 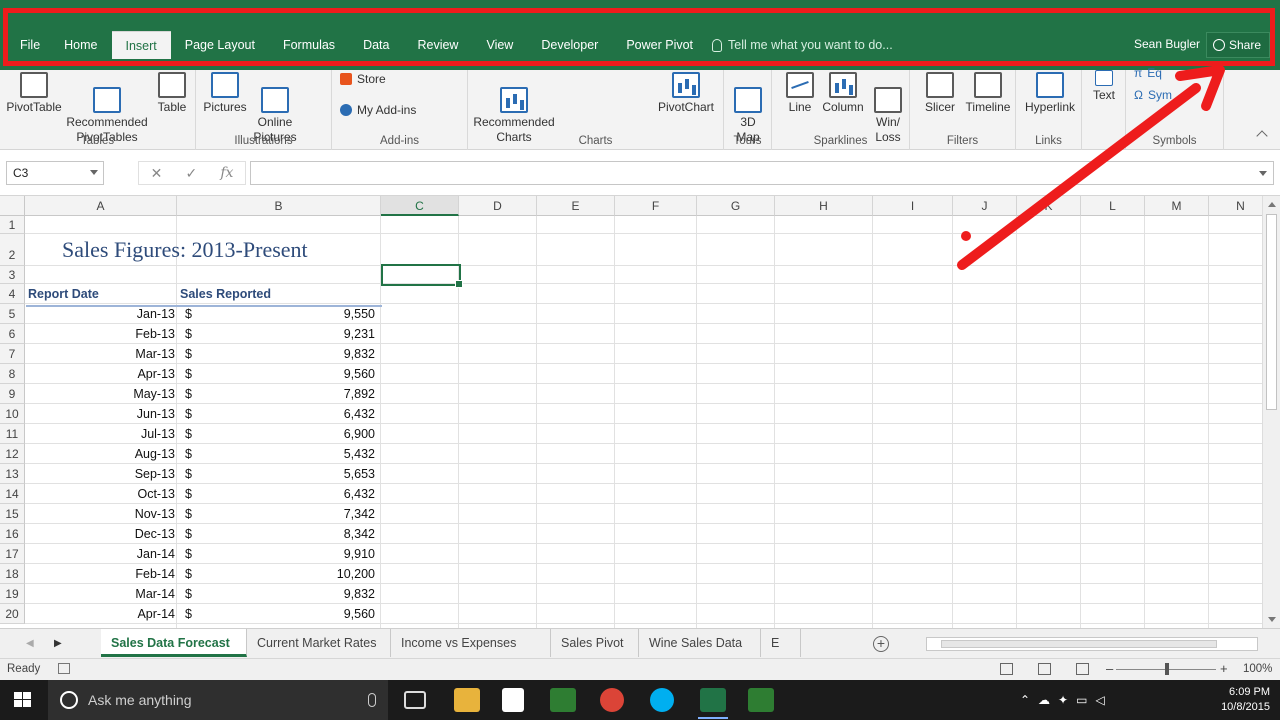 I want to click on hyperlink-button: Hyperlink, so click(x=1050, y=93).